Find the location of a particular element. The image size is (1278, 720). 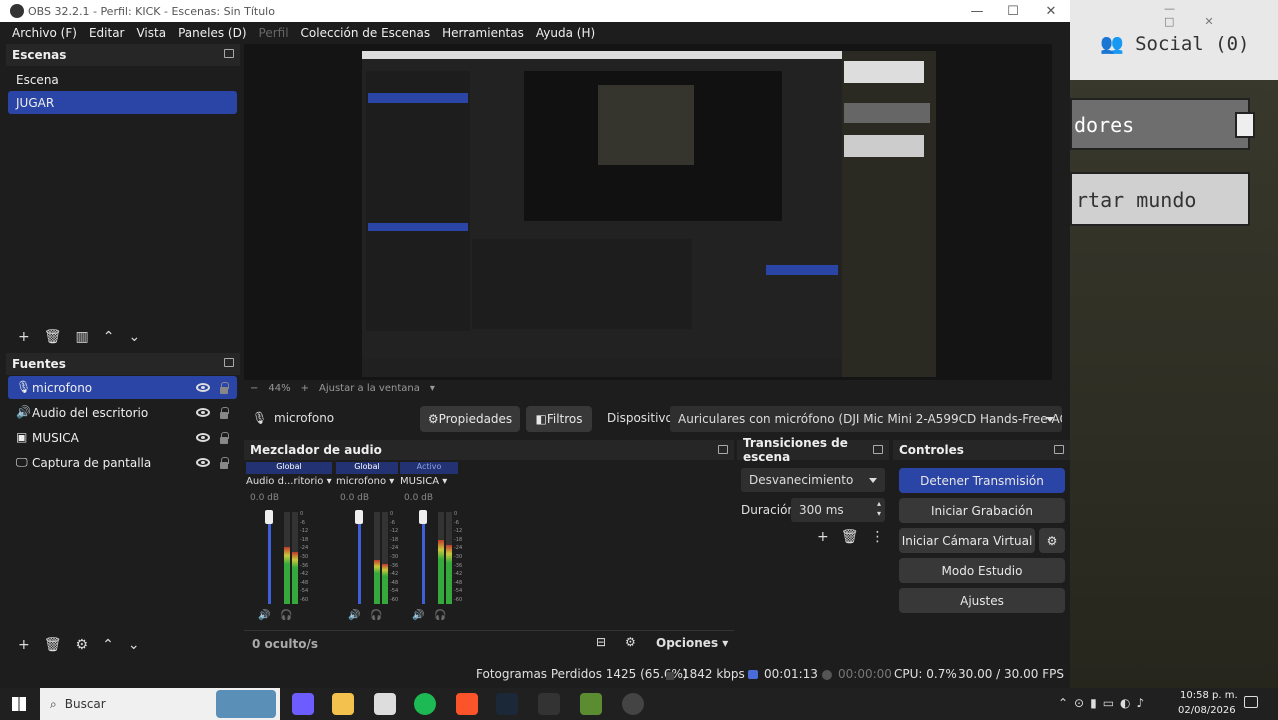

scale-tick: -48 is located at coordinates (458, 582).